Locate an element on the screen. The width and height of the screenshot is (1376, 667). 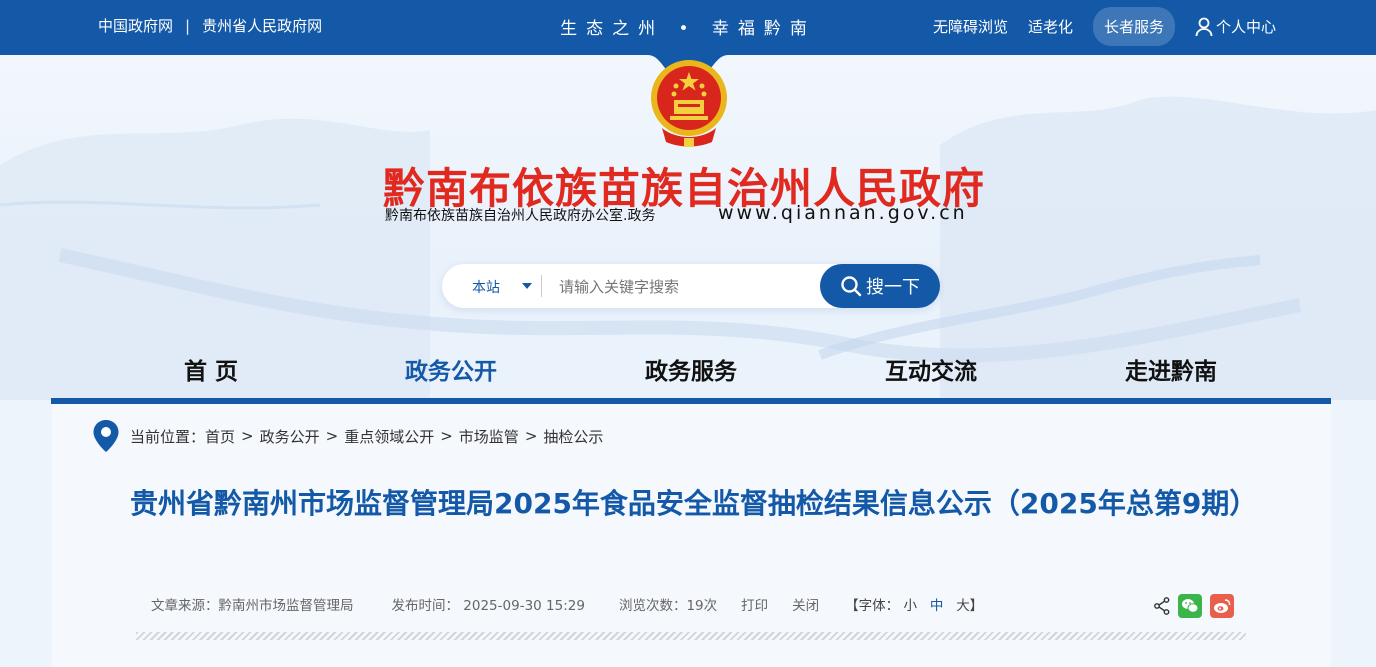
font-size-control: 【字体： 小 中 大】 is located at coordinates (914, 604).